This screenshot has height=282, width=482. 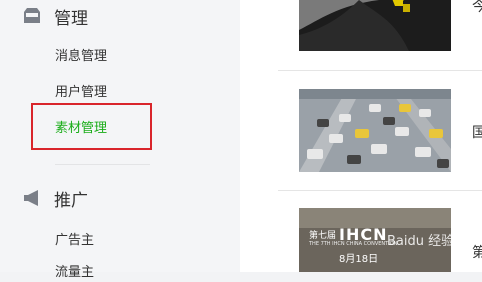 What do you see at coordinates (477, 252) in the screenshot?
I see `row-title-3: 第` at bounding box center [477, 252].